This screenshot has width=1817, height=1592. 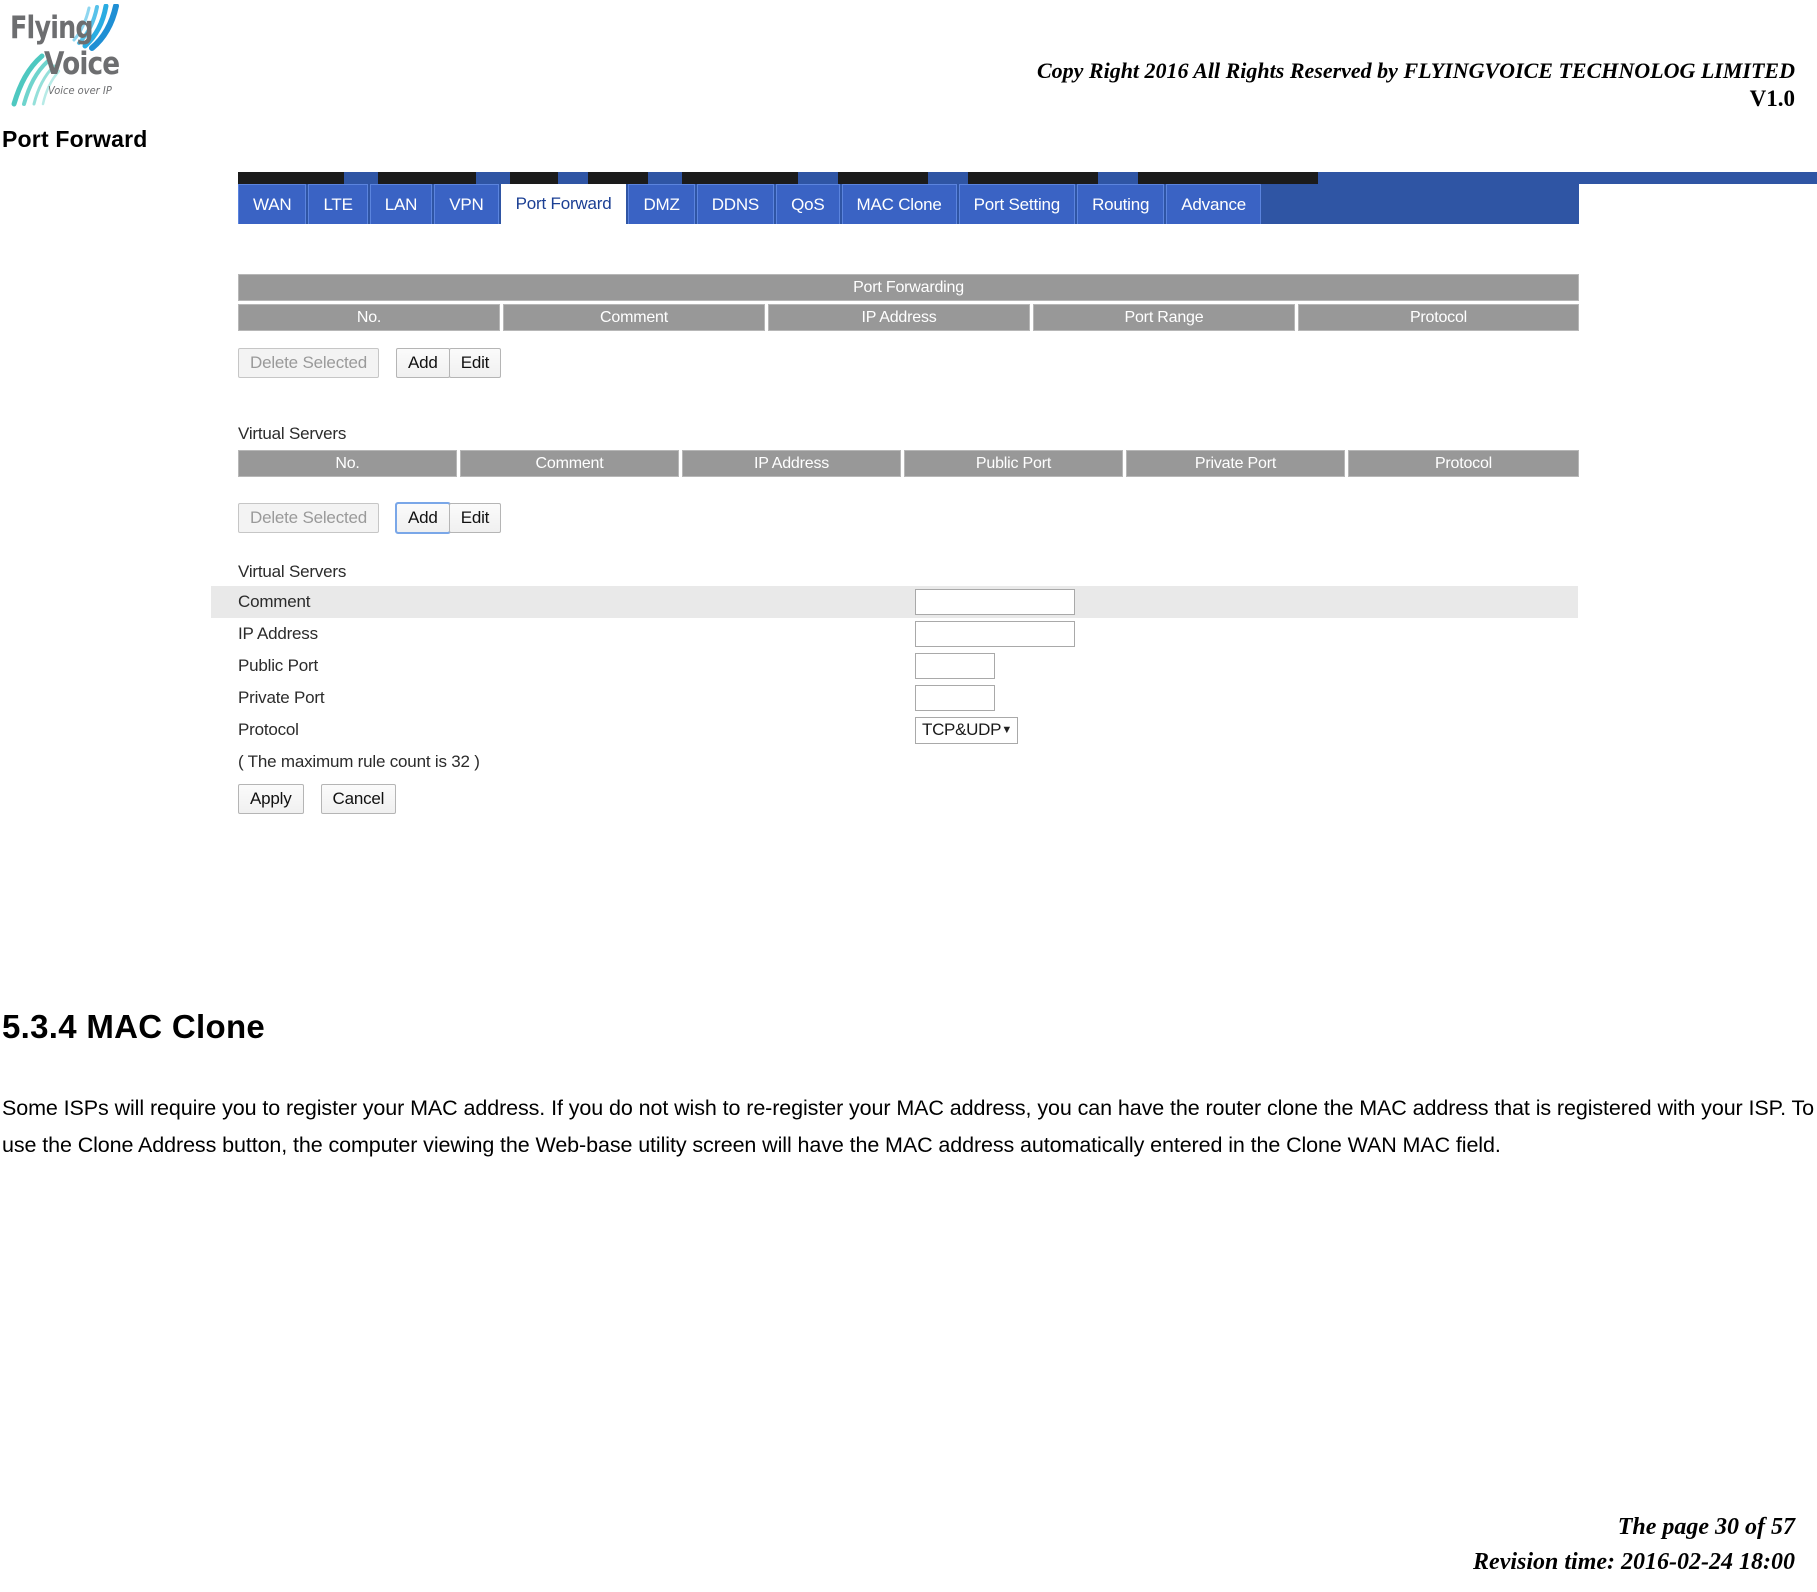 I want to click on virtual-servers-table-label: Virtual Servers, so click(x=292, y=433).